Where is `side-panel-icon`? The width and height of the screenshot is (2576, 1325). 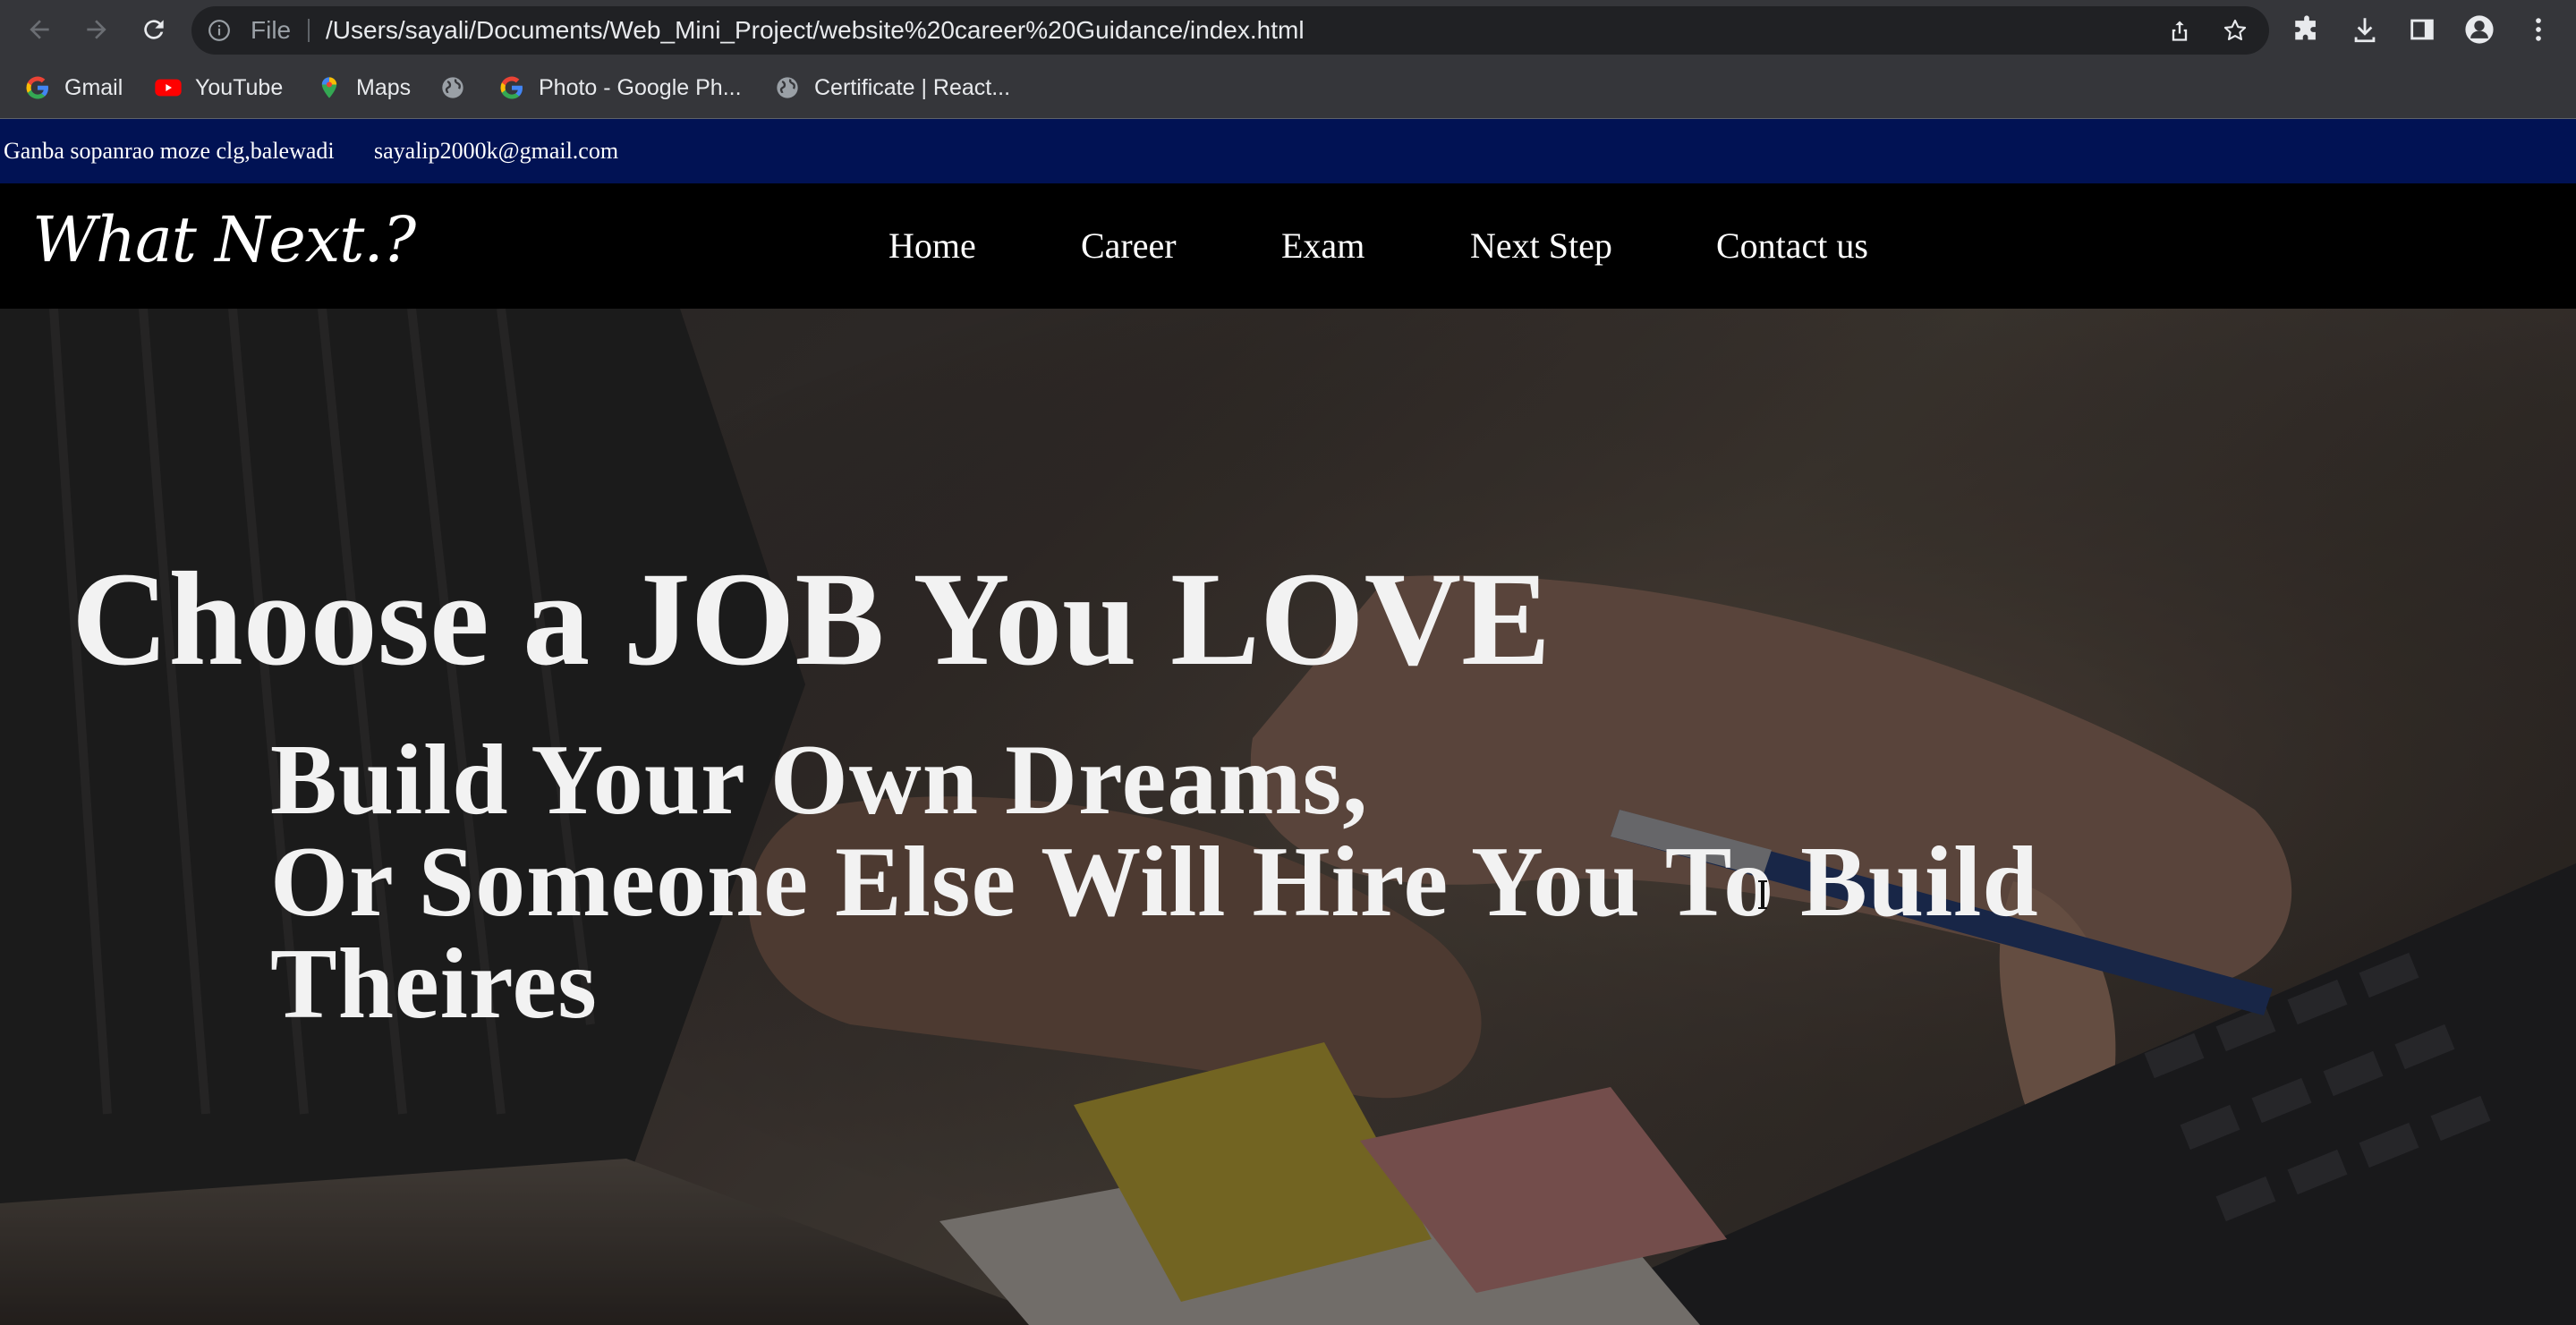
side-panel-icon is located at coordinates (2422, 30).